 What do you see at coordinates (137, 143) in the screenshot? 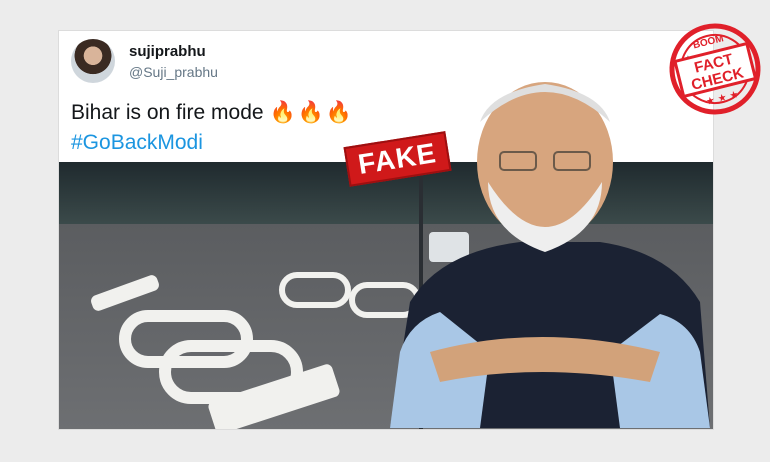
I see `hashtag-link: #GoBackModi` at bounding box center [137, 143].